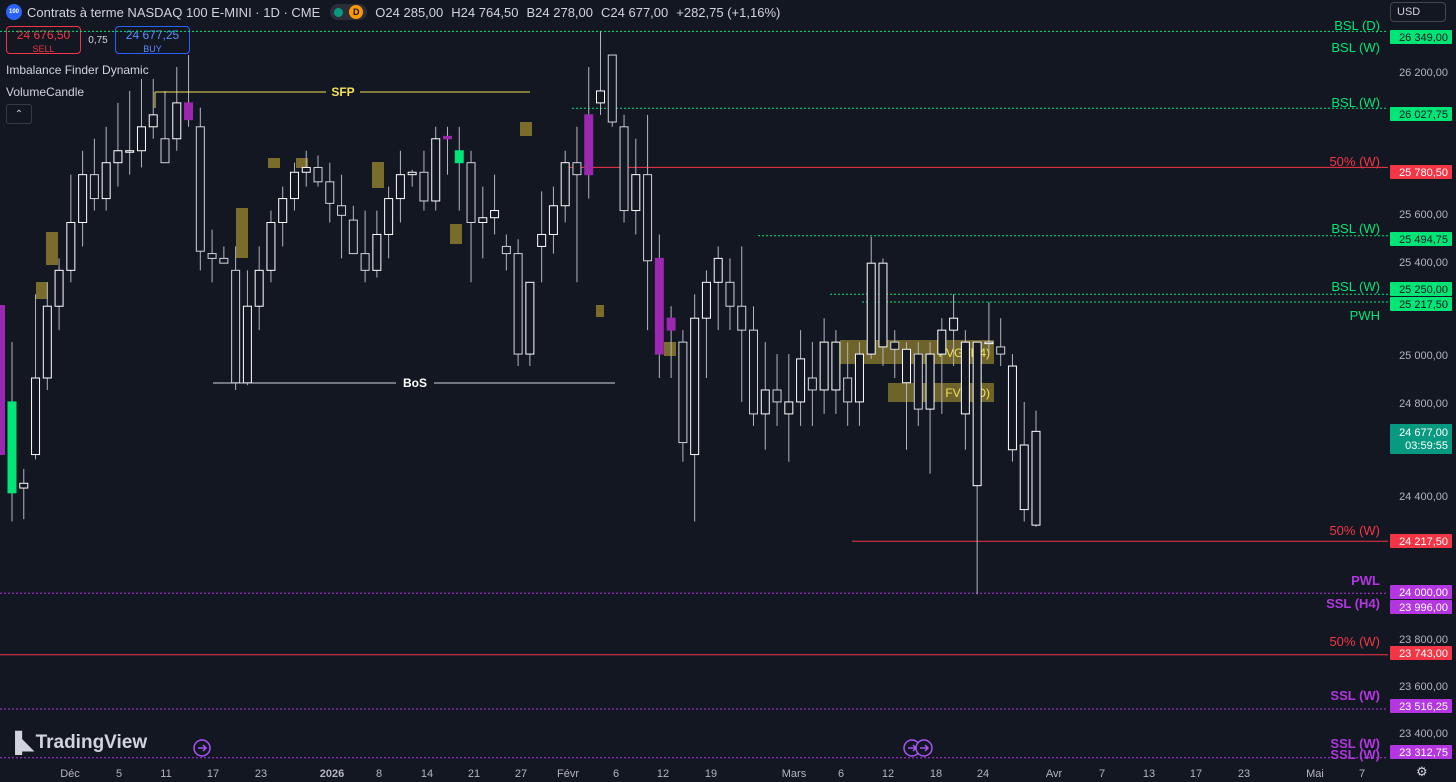 The height and width of the screenshot is (782, 1456). I want to click on price-tag-label: 23 743,00, so click(1423, 654).